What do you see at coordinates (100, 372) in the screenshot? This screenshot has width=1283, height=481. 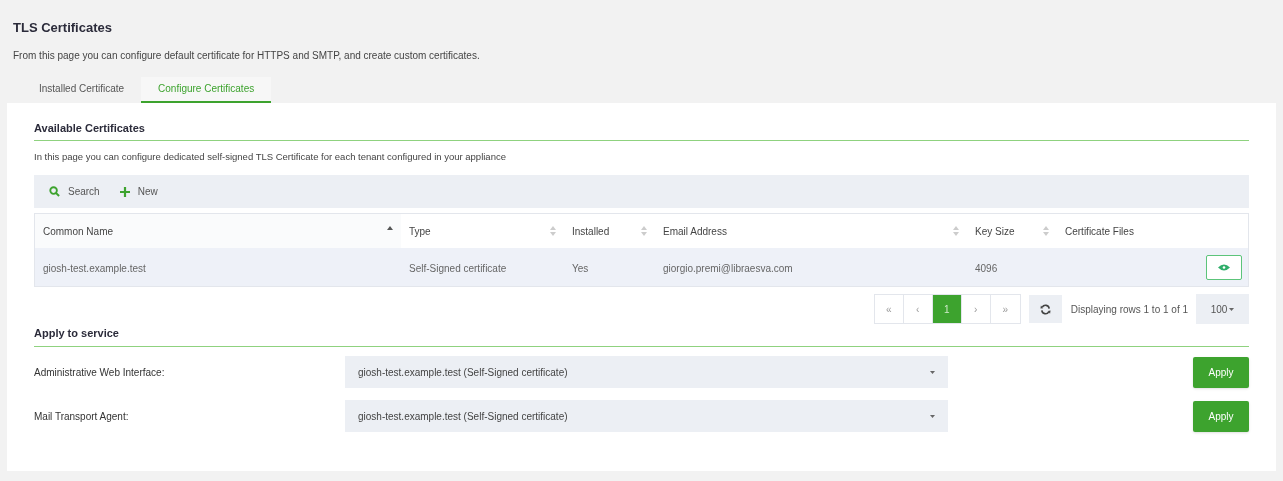 I see `service-label: Administrative Web Interface:` at bounding box center [100, 372].